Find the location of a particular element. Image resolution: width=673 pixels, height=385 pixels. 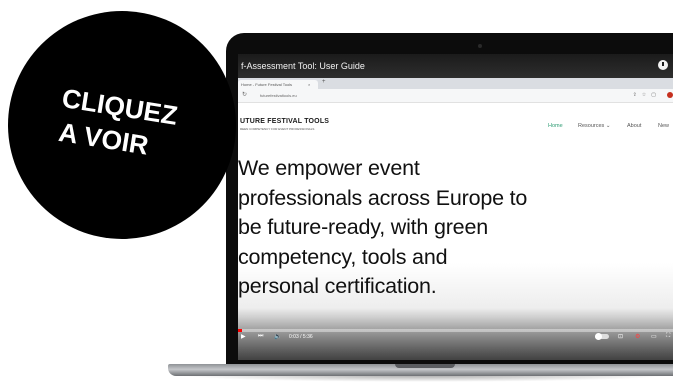

site-logo: UTURE FESTIVAL TOOLS is located at coordinates (284, 121).